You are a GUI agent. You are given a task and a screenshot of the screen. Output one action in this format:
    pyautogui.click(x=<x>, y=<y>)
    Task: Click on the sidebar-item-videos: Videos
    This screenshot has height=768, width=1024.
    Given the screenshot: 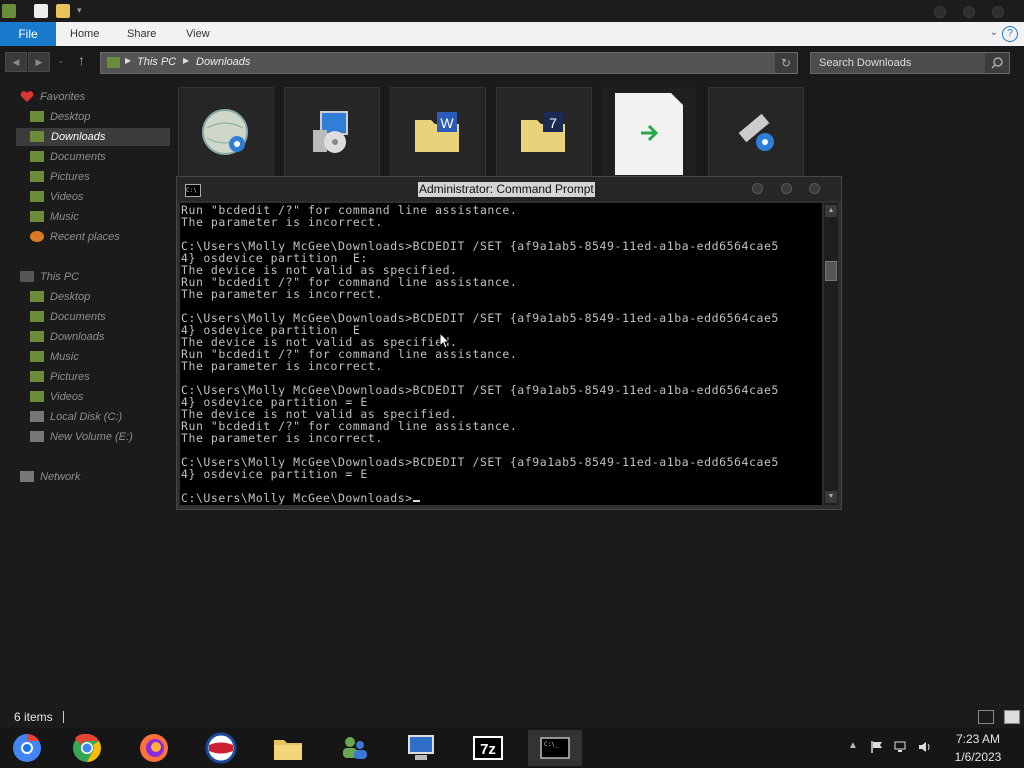 What is the action you would take?
    pyautogui.click(x=100, y=197)
    